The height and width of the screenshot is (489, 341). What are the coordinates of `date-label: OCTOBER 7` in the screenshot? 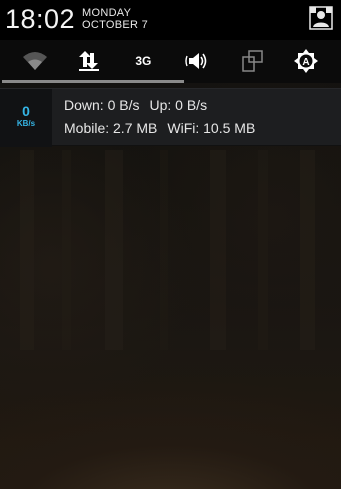 It's located at (115, 25).